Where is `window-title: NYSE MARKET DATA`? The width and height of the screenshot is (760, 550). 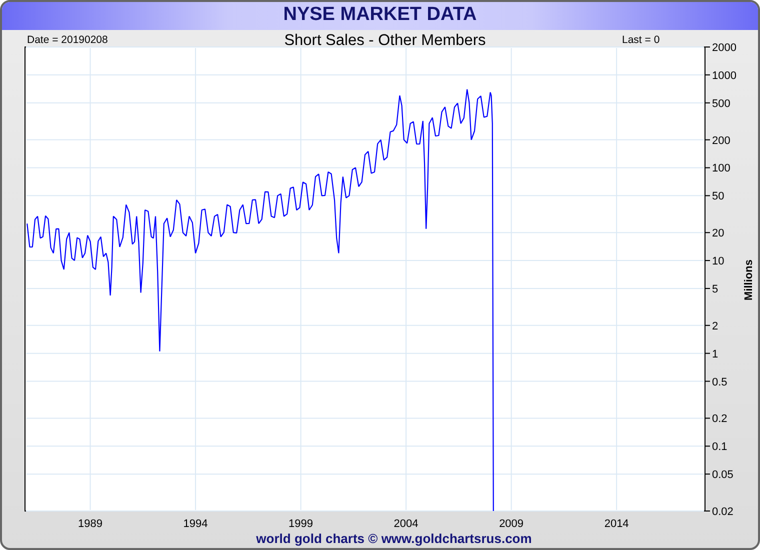
window-title: NYSE MARKET DATA is located at coordinates (380, 15).